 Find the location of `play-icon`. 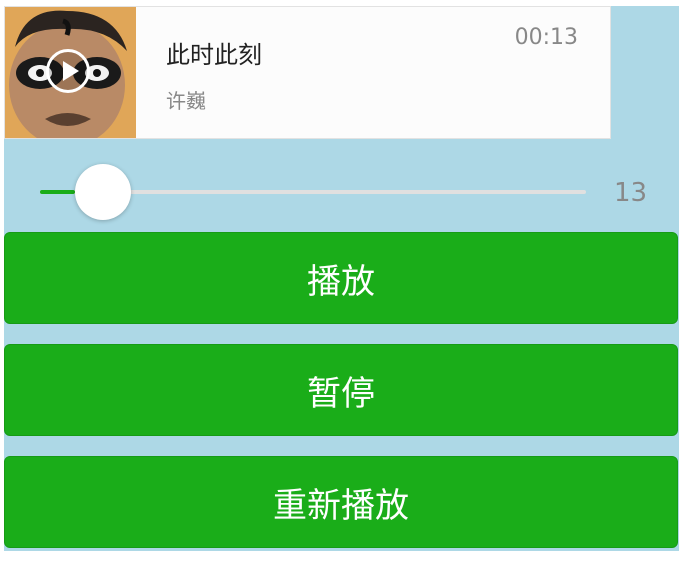

play-icon is located at coordinates (68, 71).